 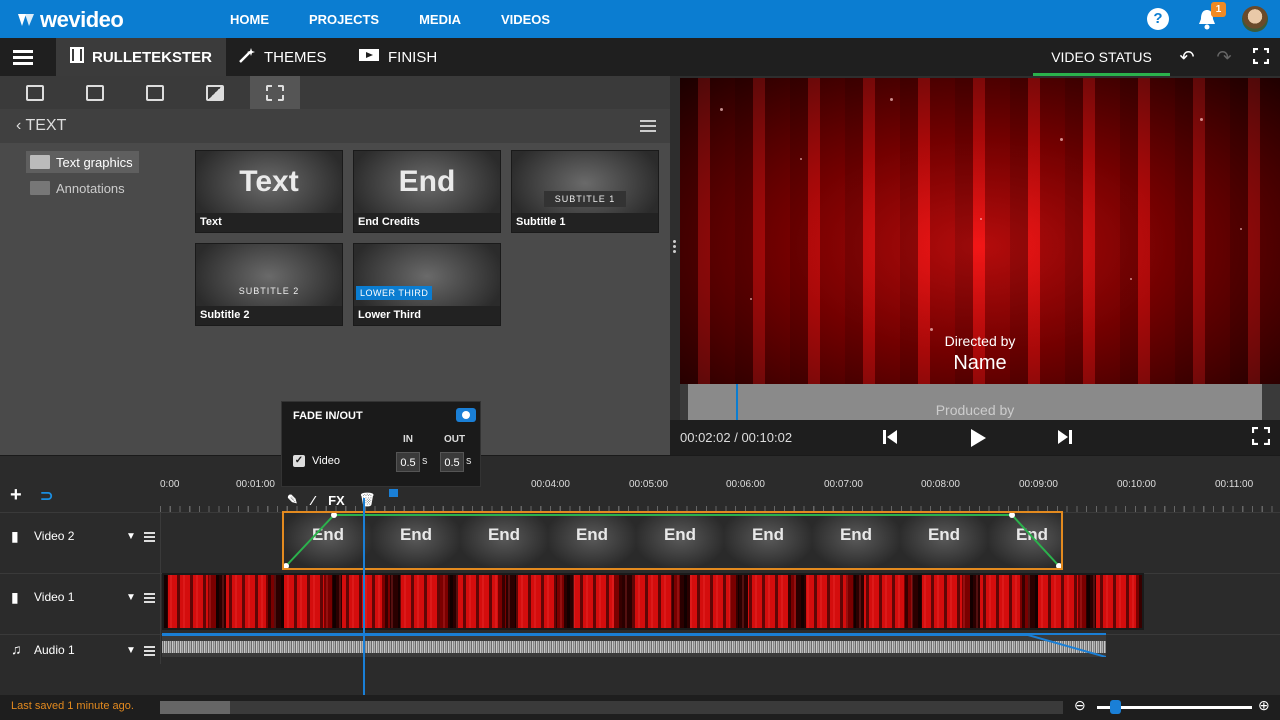 I want to click on panel-resize-handle, so click(x=675, y=247).